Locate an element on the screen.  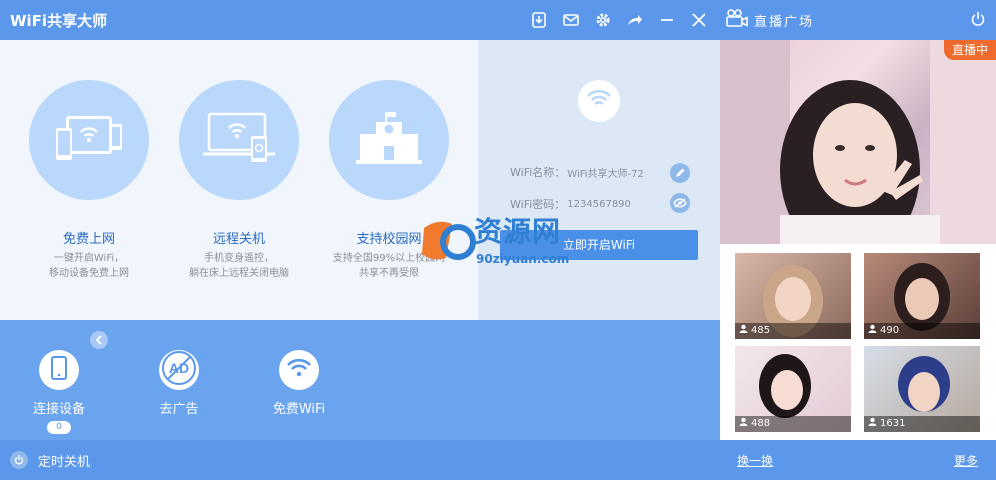
live-thumb-2: 490 is located at coordinates (922, 296).